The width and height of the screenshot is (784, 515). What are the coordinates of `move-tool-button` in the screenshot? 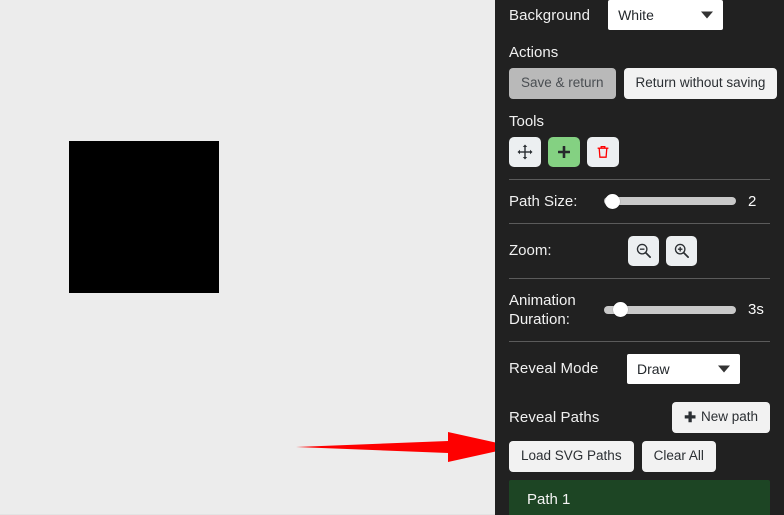 It's located at (525, 151).